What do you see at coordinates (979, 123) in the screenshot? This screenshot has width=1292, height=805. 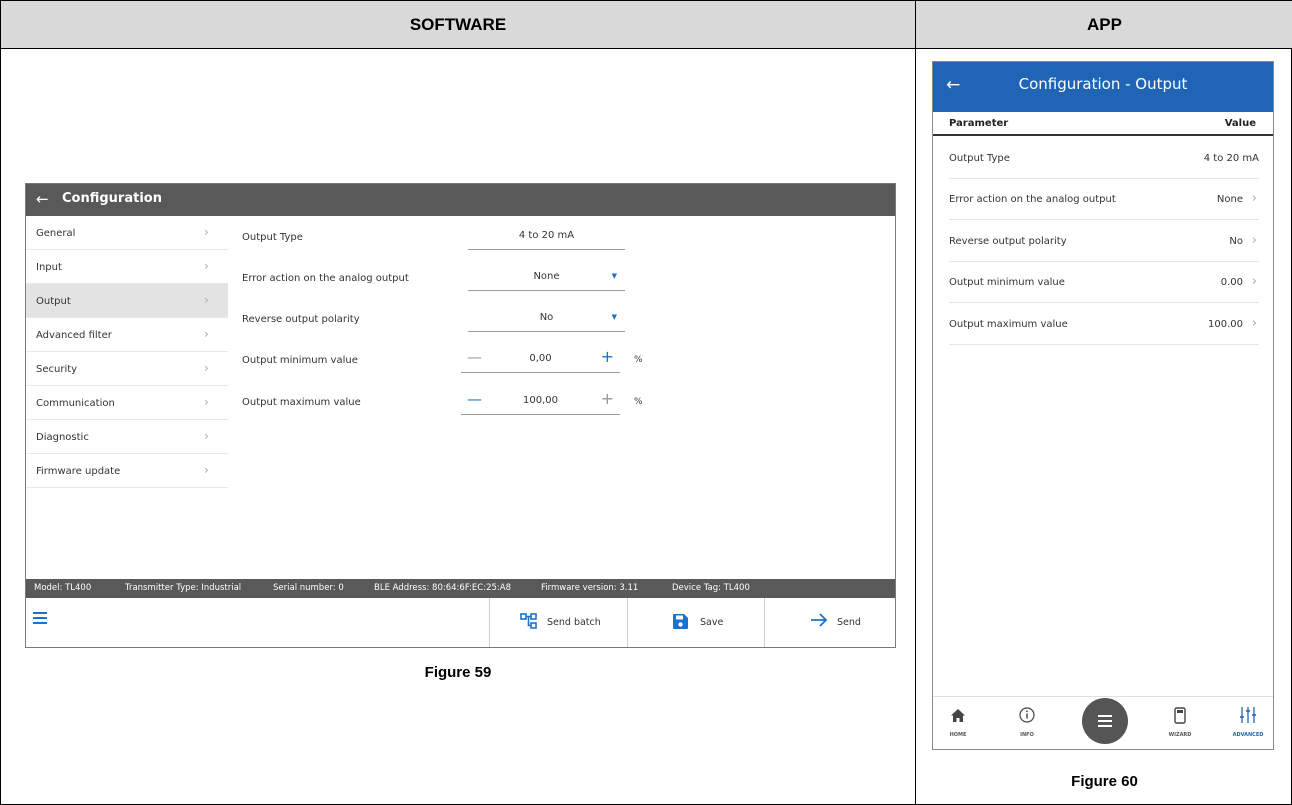 I see `parameter-column-header: Parameter` at bounding box center [979, 123].